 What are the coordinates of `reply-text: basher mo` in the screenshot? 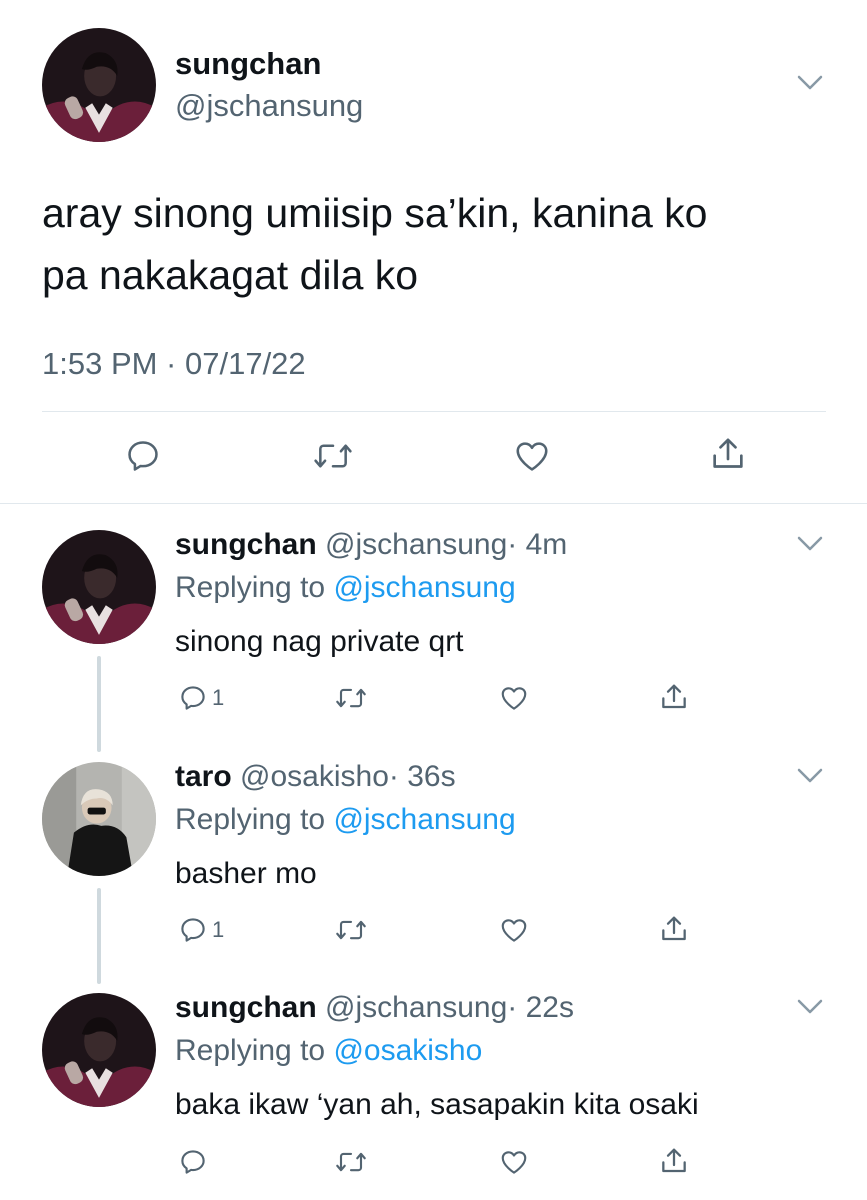 It's located at (246, 873).